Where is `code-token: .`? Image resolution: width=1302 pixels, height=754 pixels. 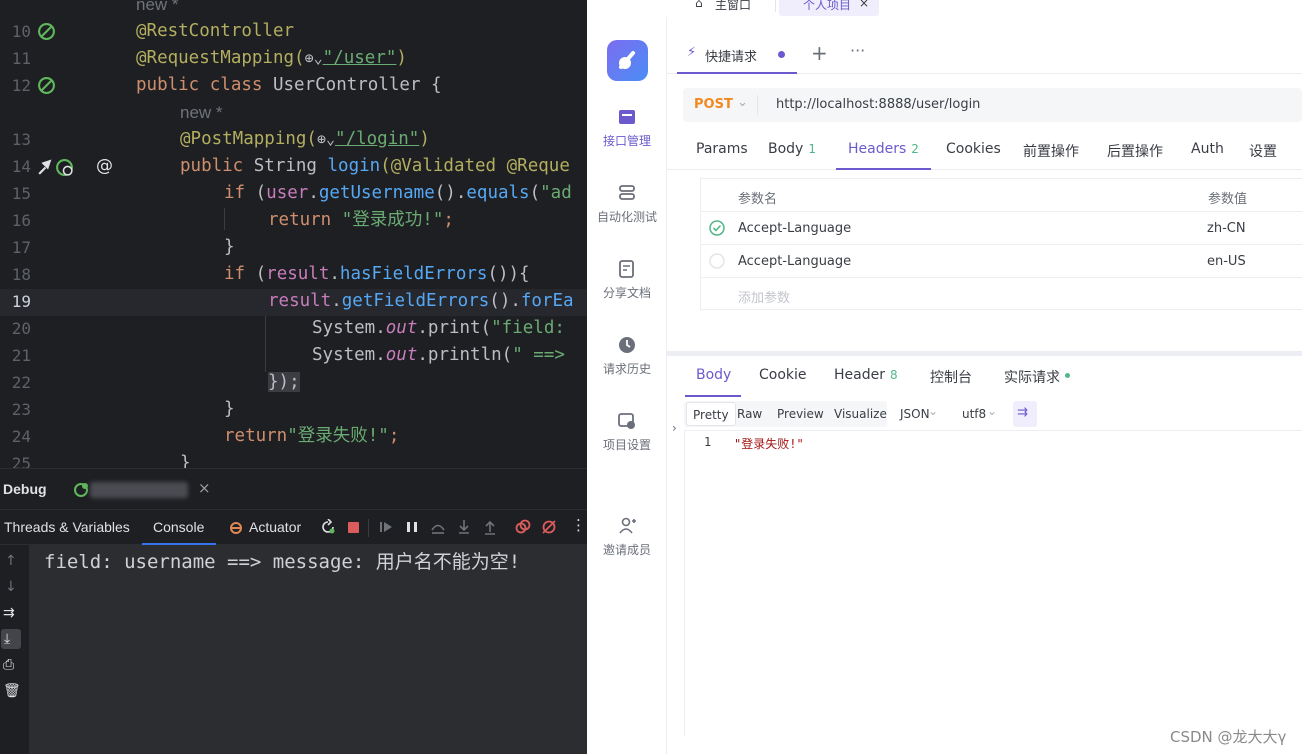 code-token: . is located at coordinates (336, 301).